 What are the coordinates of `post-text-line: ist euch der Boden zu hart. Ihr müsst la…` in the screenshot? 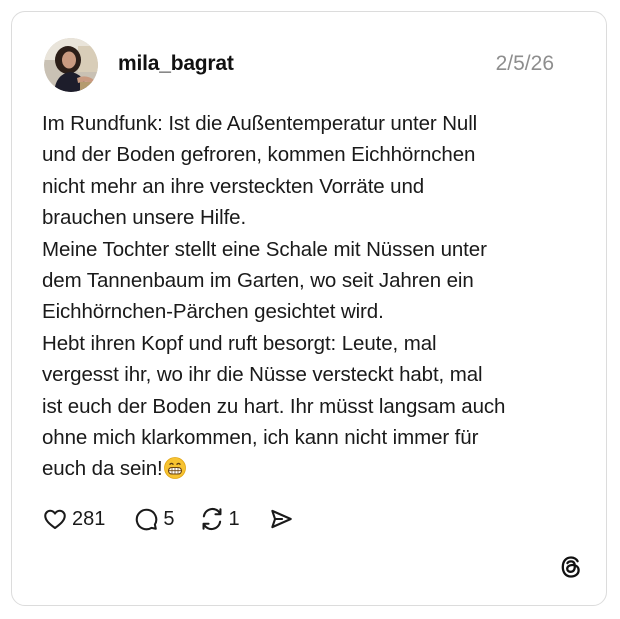 It's located at (274, 406).